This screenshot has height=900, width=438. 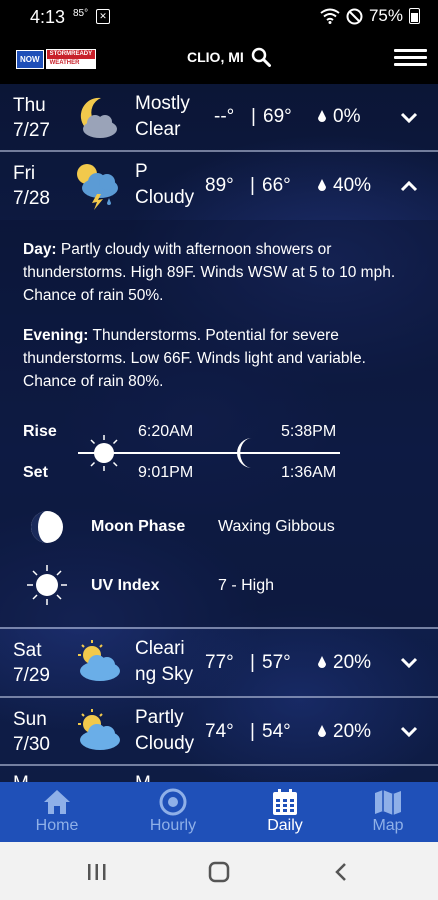 I want to click on condition-line-1: Partly, so click(x=159, y=717).